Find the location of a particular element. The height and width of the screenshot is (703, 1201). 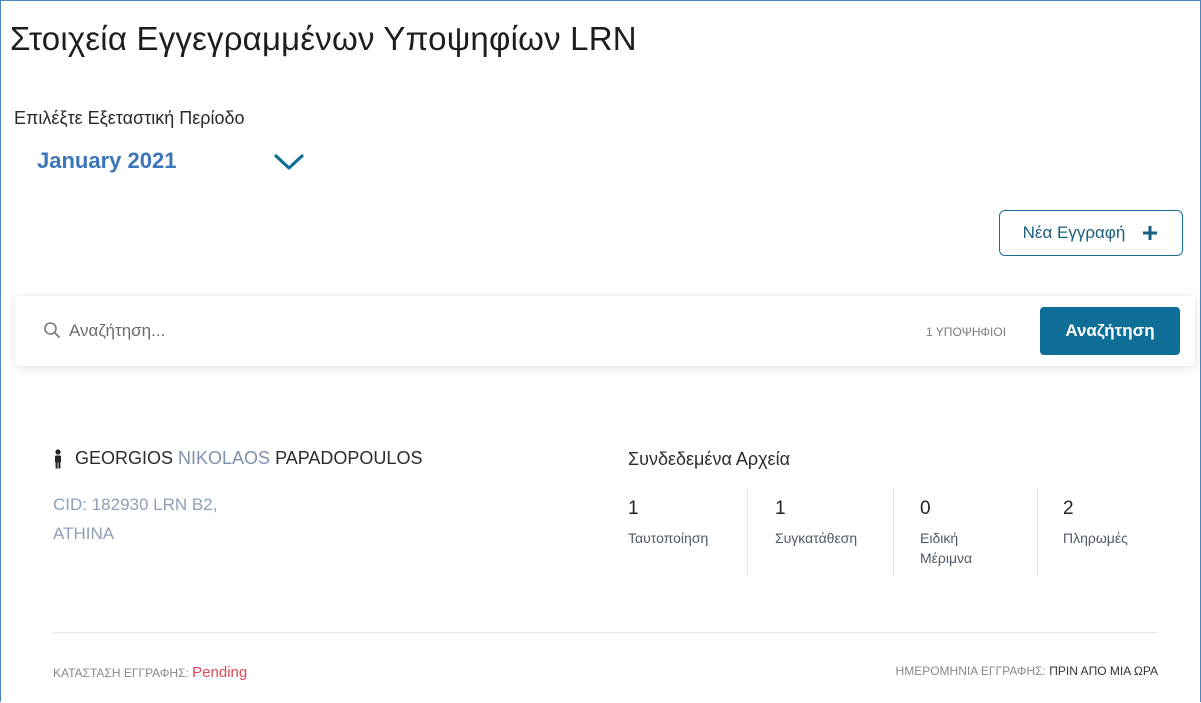

page-title: Στοιχεία Εγγεγραμμένων Υποψηφίων LRN is located at coordinates (323, 38).